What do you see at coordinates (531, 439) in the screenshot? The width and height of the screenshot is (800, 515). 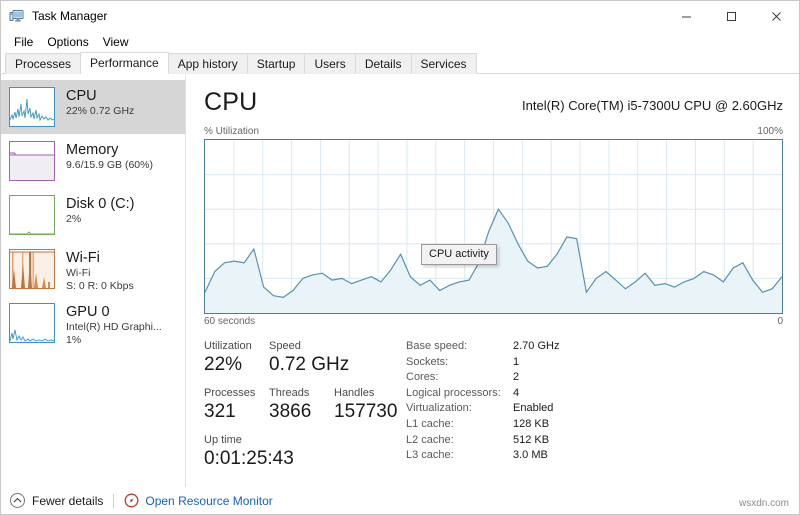 I see `spec-l2-cache-value: 512 KB` at bounding box center [531, 439].